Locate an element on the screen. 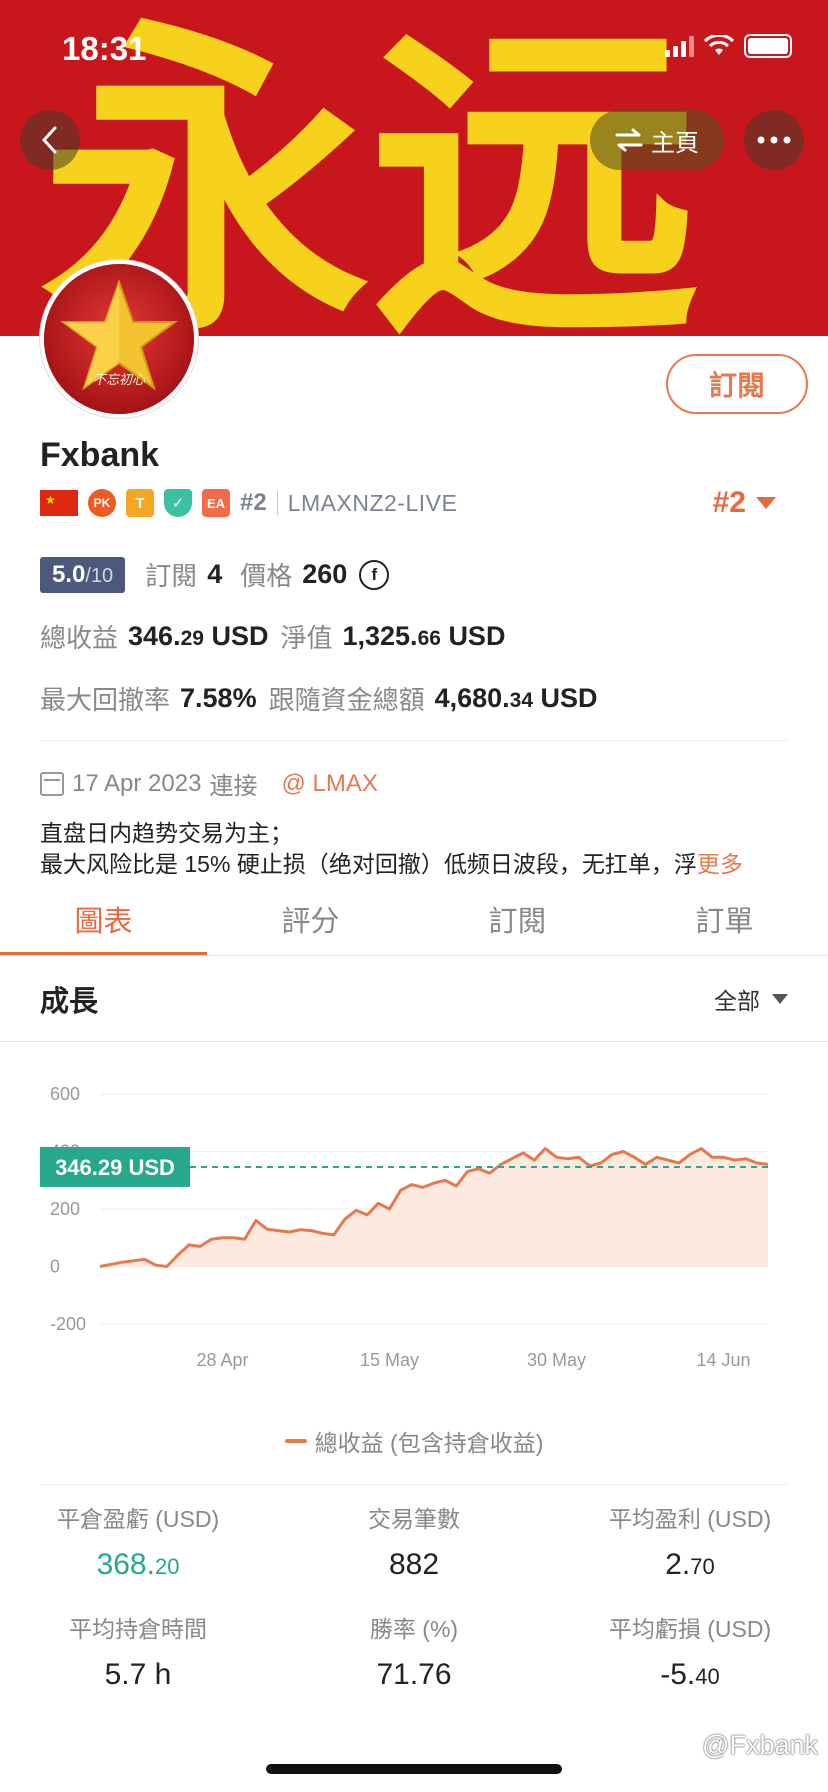  drawdown-row: 最大回撤率 7.58% 跟隨資金總額 4,680.34 USD is located at coordinates (325, 698).